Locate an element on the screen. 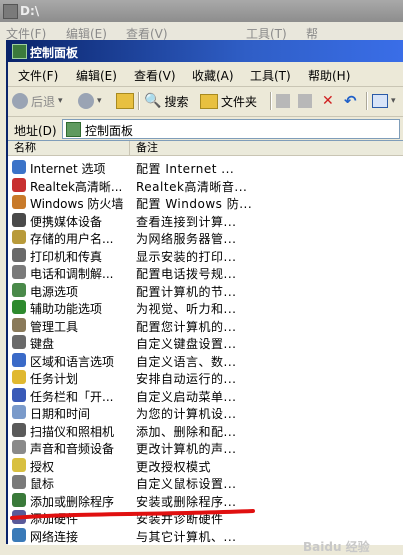  folders-label: 文件夹 is located at coordinates (239, 101).